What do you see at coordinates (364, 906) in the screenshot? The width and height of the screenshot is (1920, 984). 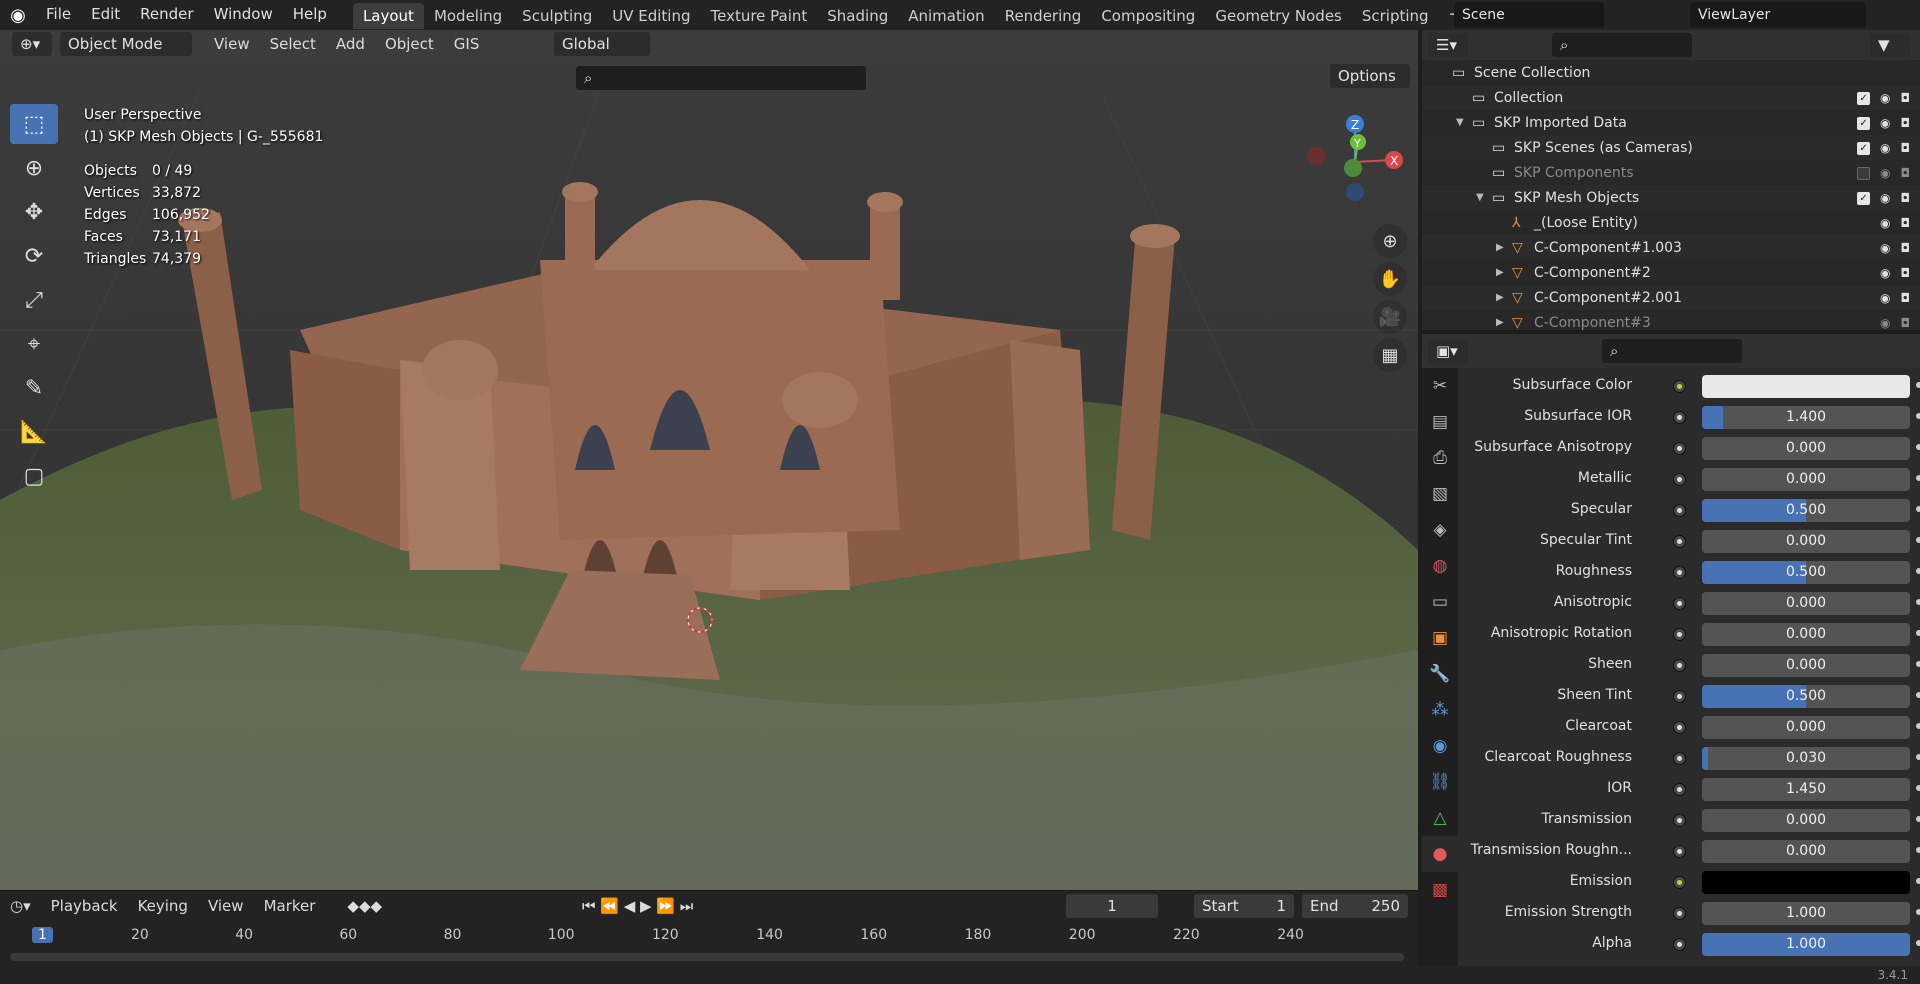 I see `keyframe-icons: ◆◆◆` at bounding box center [364, 906].